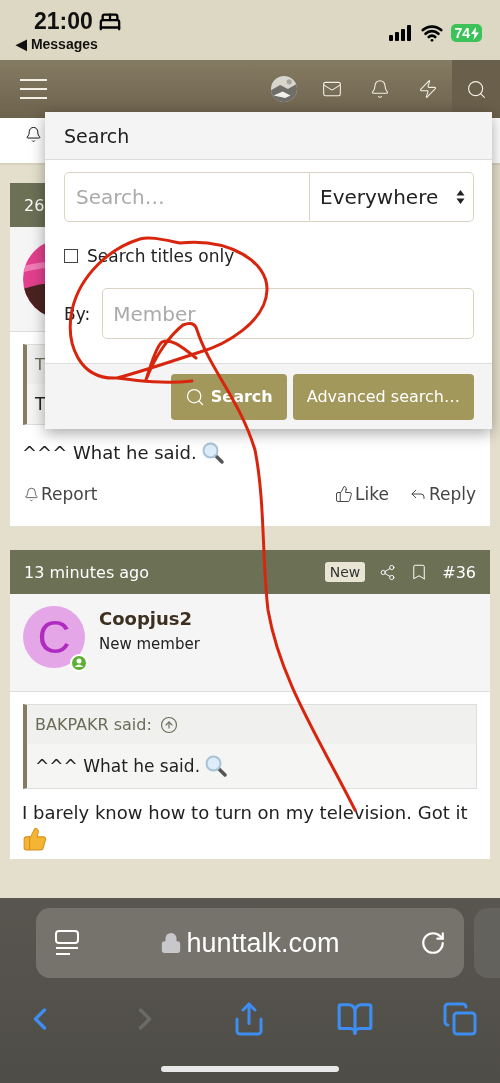 The height and width of the screenshot is (1083, 500). Describe the element at coordinates (118, 766) in the screenshot. I see `quote-text: ^^^ What he said.` at that location.